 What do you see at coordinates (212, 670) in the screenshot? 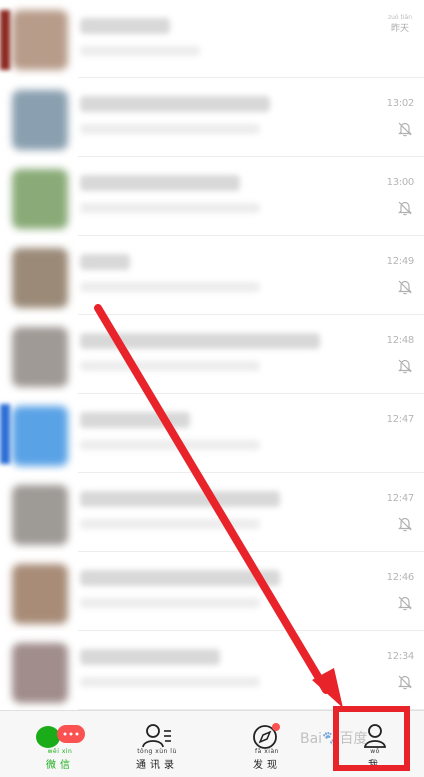
I see `chat-row: 12:34` at bounding box center [212, 670].